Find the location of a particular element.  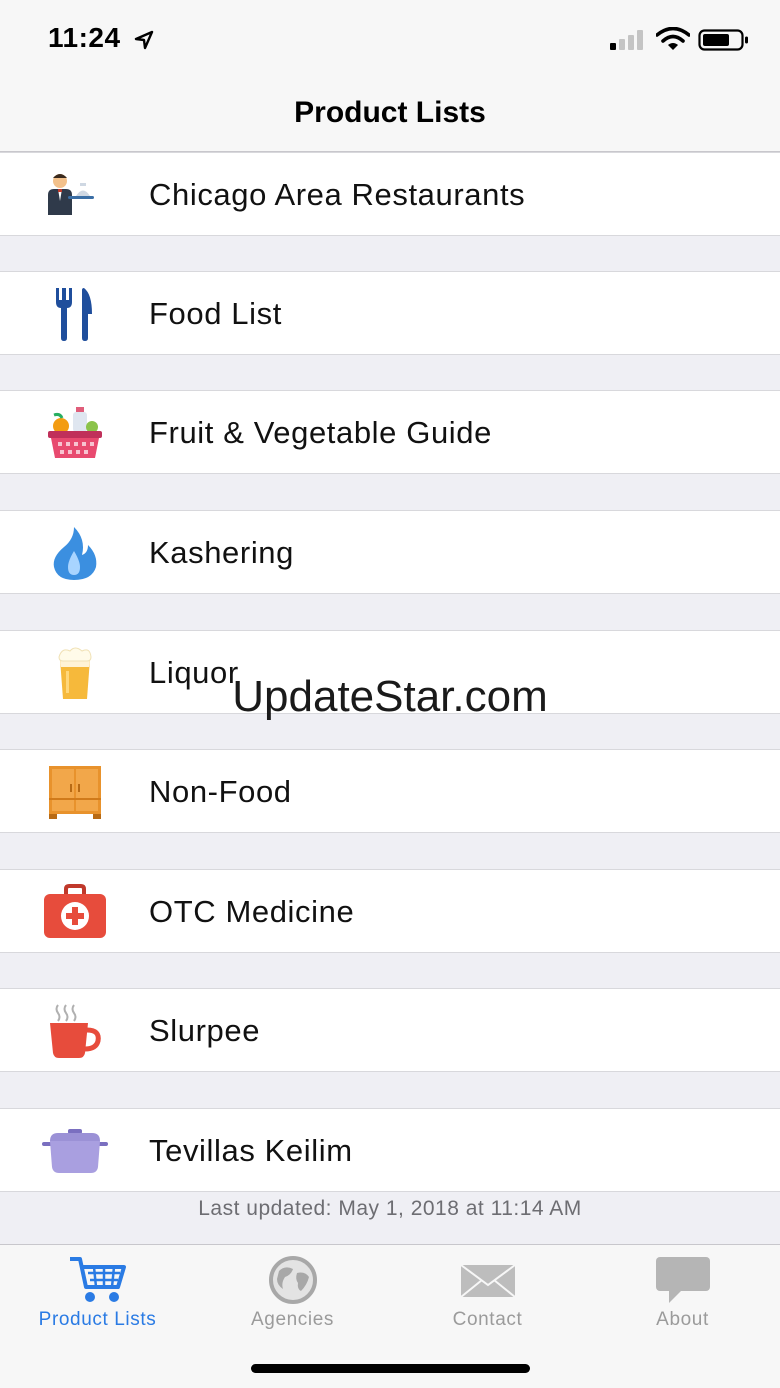

tab-product-lists: Product Lists is located at coordinates (97, 1295).